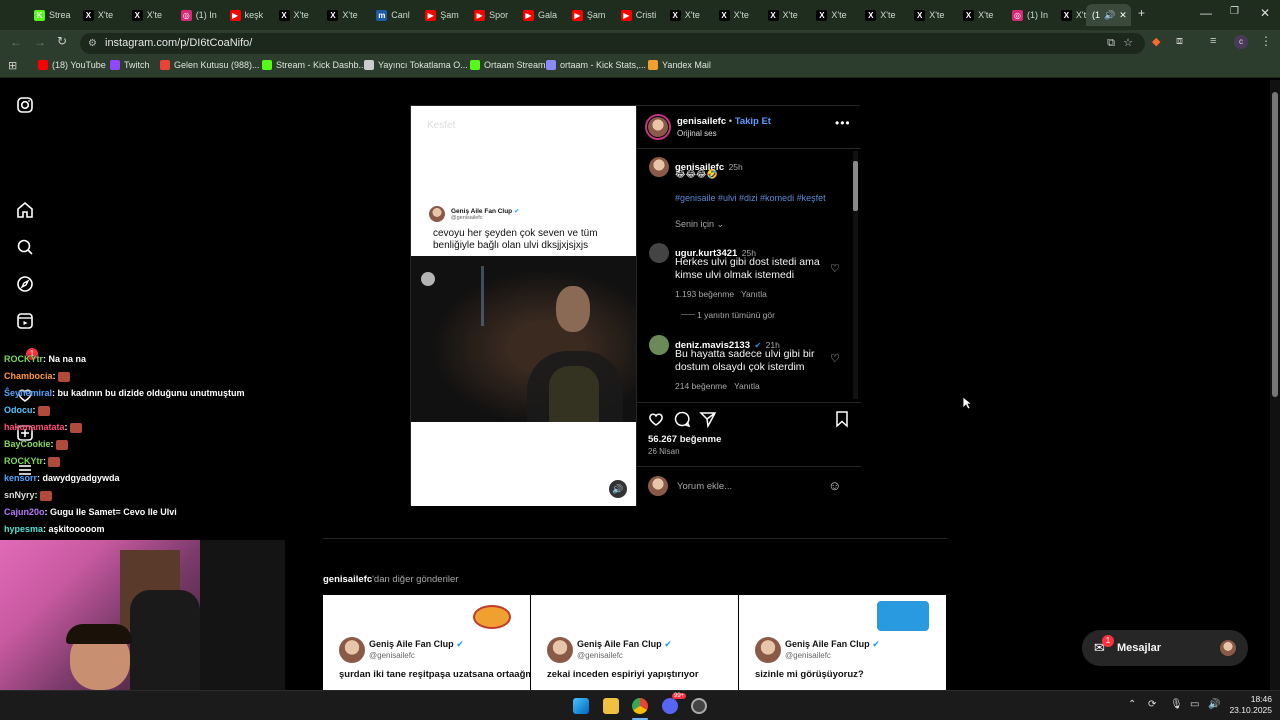 The height and width of the screenshot is (720, 1280). Describe the element at coordinates (1234, 11) in the screenshot. I see `restore-button: ❐` at that location.